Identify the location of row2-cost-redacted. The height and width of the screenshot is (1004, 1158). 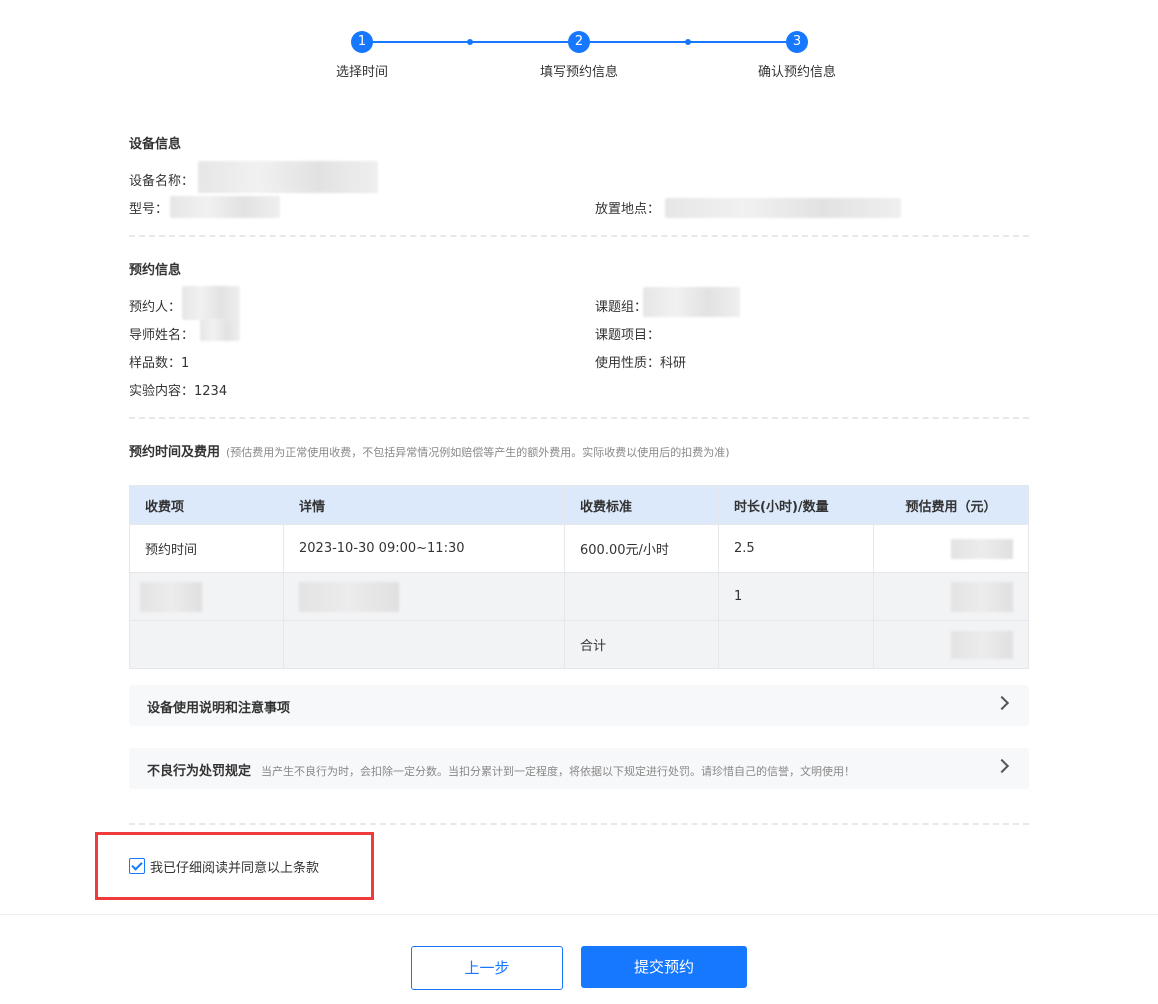
(982, 596).